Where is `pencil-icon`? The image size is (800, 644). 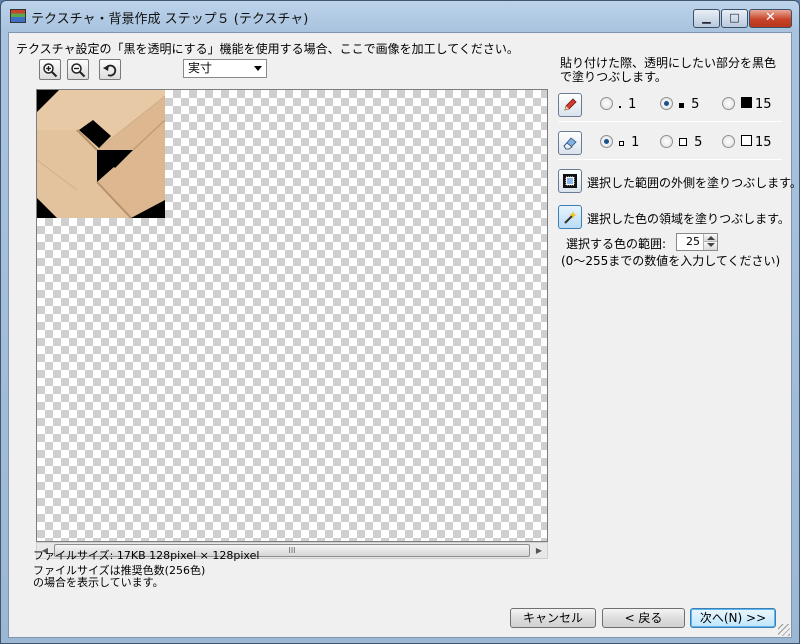 pencil-icon is located at coordinates (570, 104).